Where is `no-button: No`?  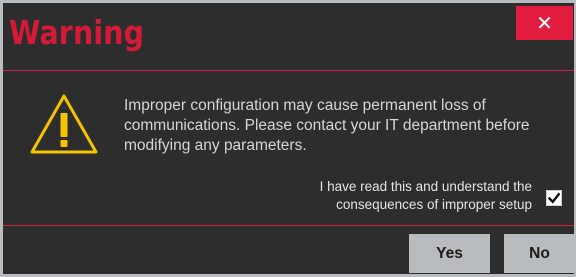 no-button: No is located at coordinates (539, 253).